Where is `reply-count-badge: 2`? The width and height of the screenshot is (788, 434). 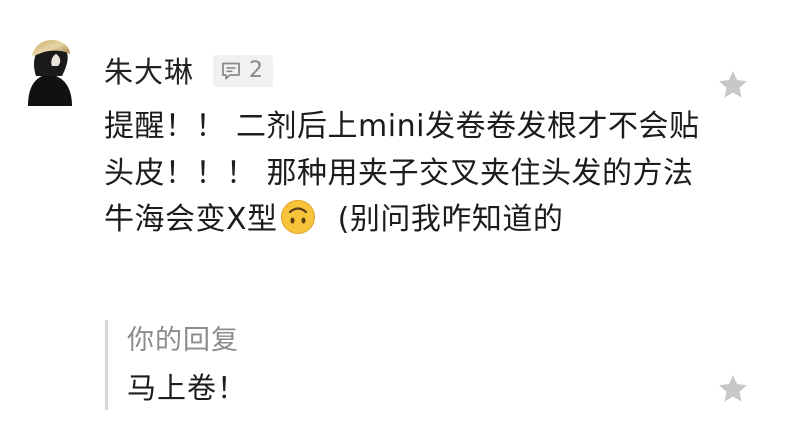
reply-count-badge: 2 is located at coordinates (243, 71).